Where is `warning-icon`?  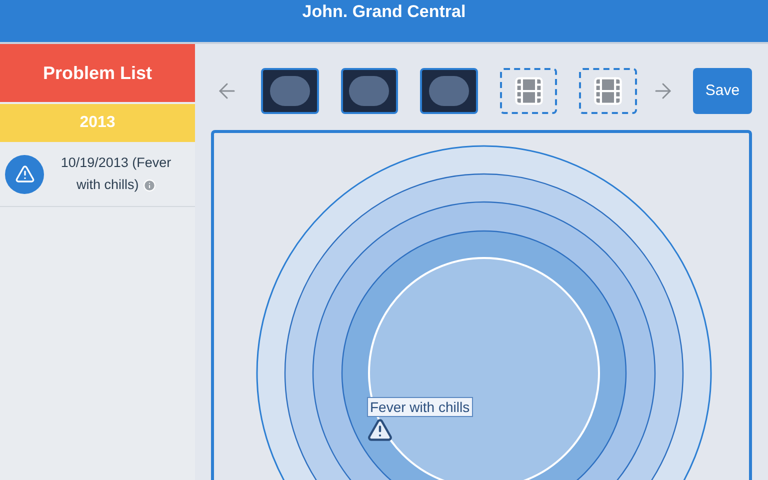
warning-icon is located at coordinates (24, 174).